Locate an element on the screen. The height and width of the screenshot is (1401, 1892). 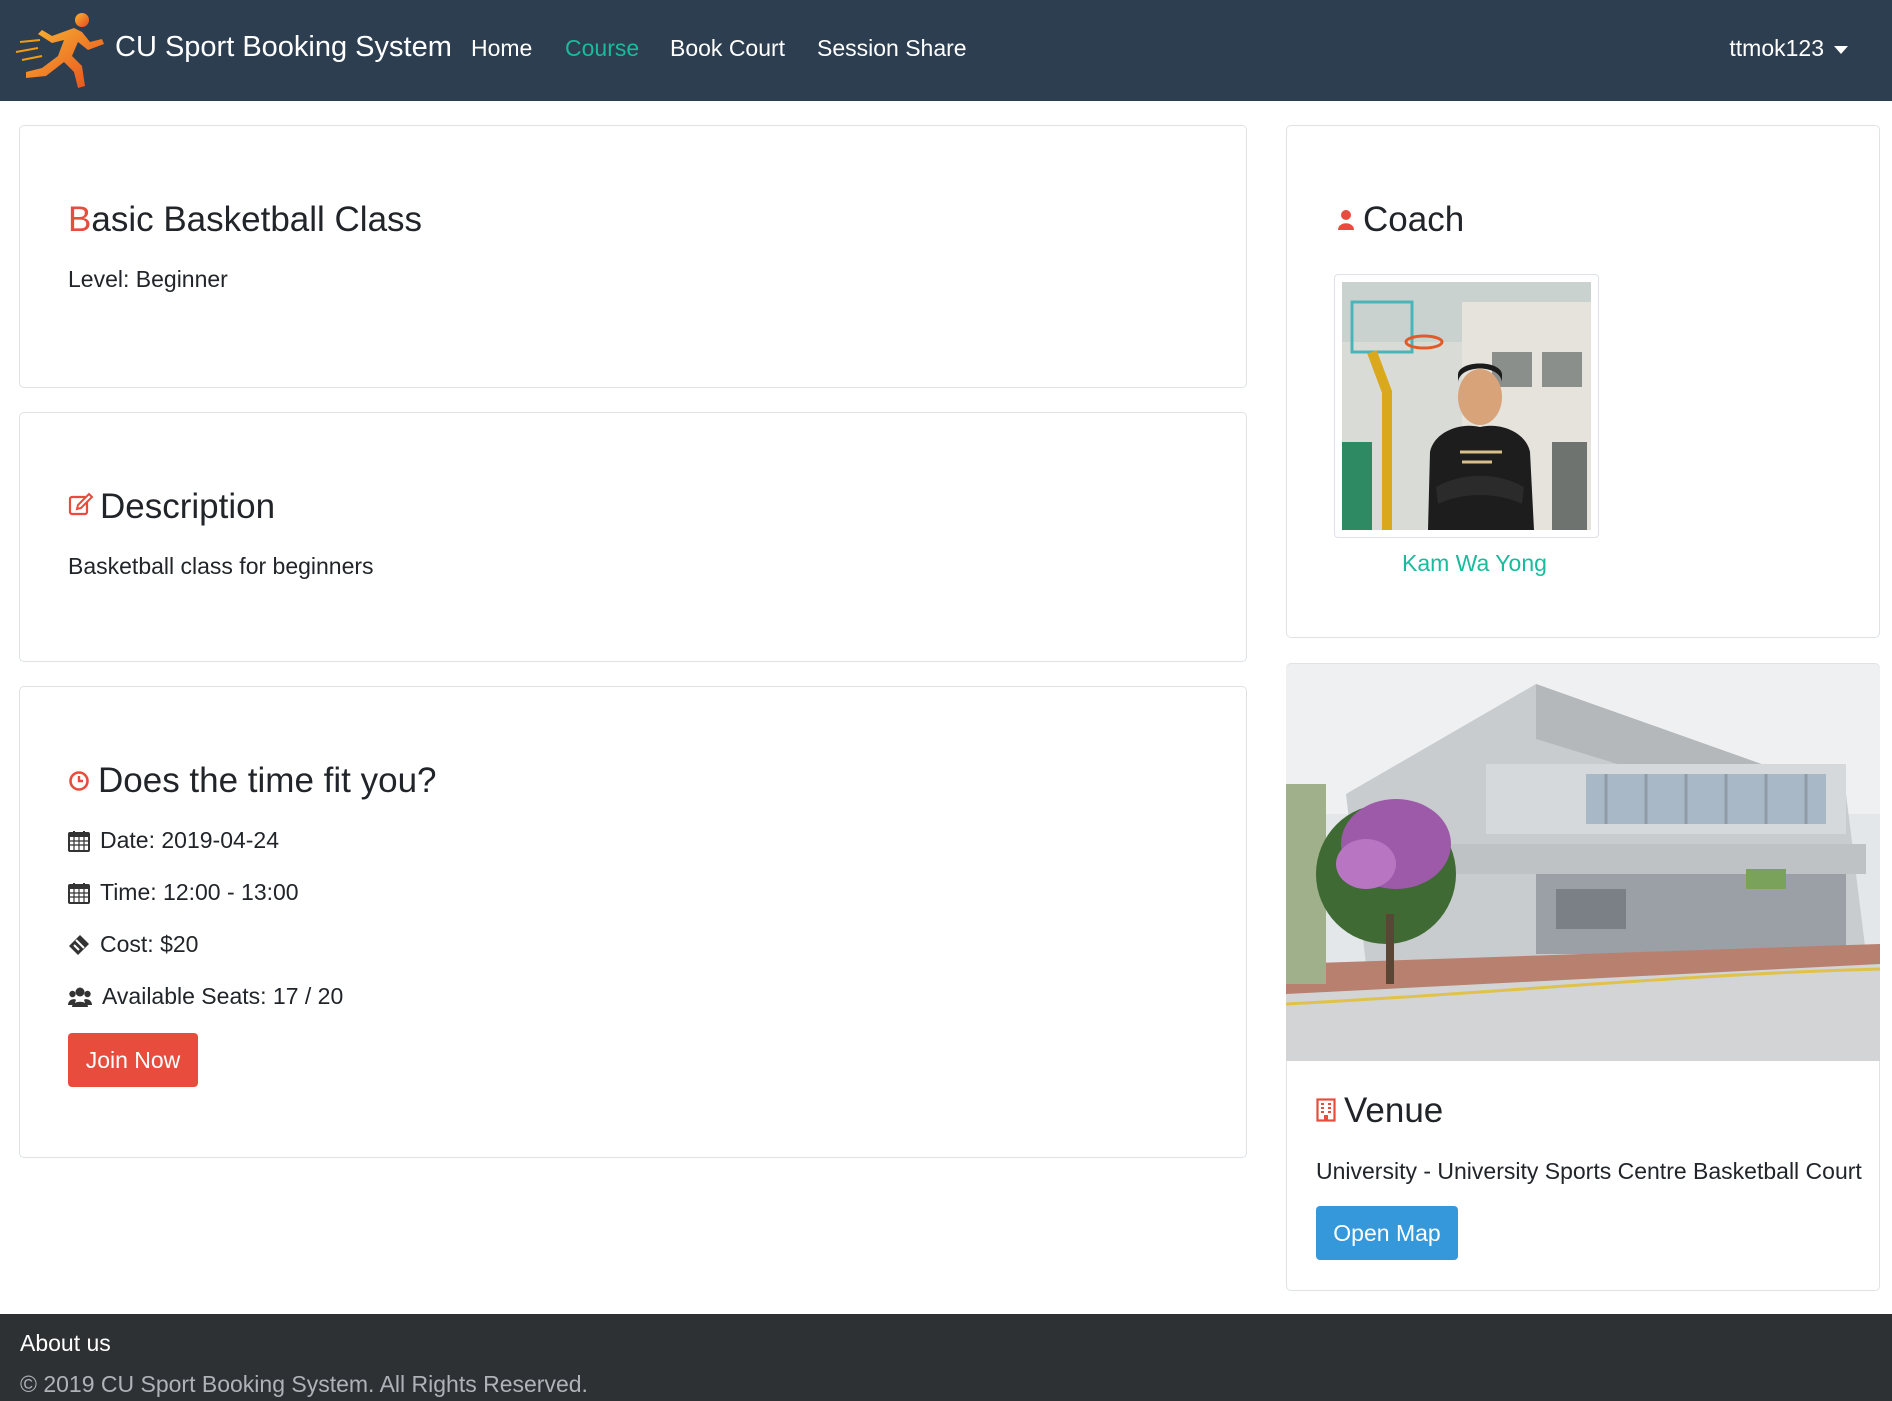
seats-text: Available Seats: 17 / 20 is located at coordinates (223, 996).